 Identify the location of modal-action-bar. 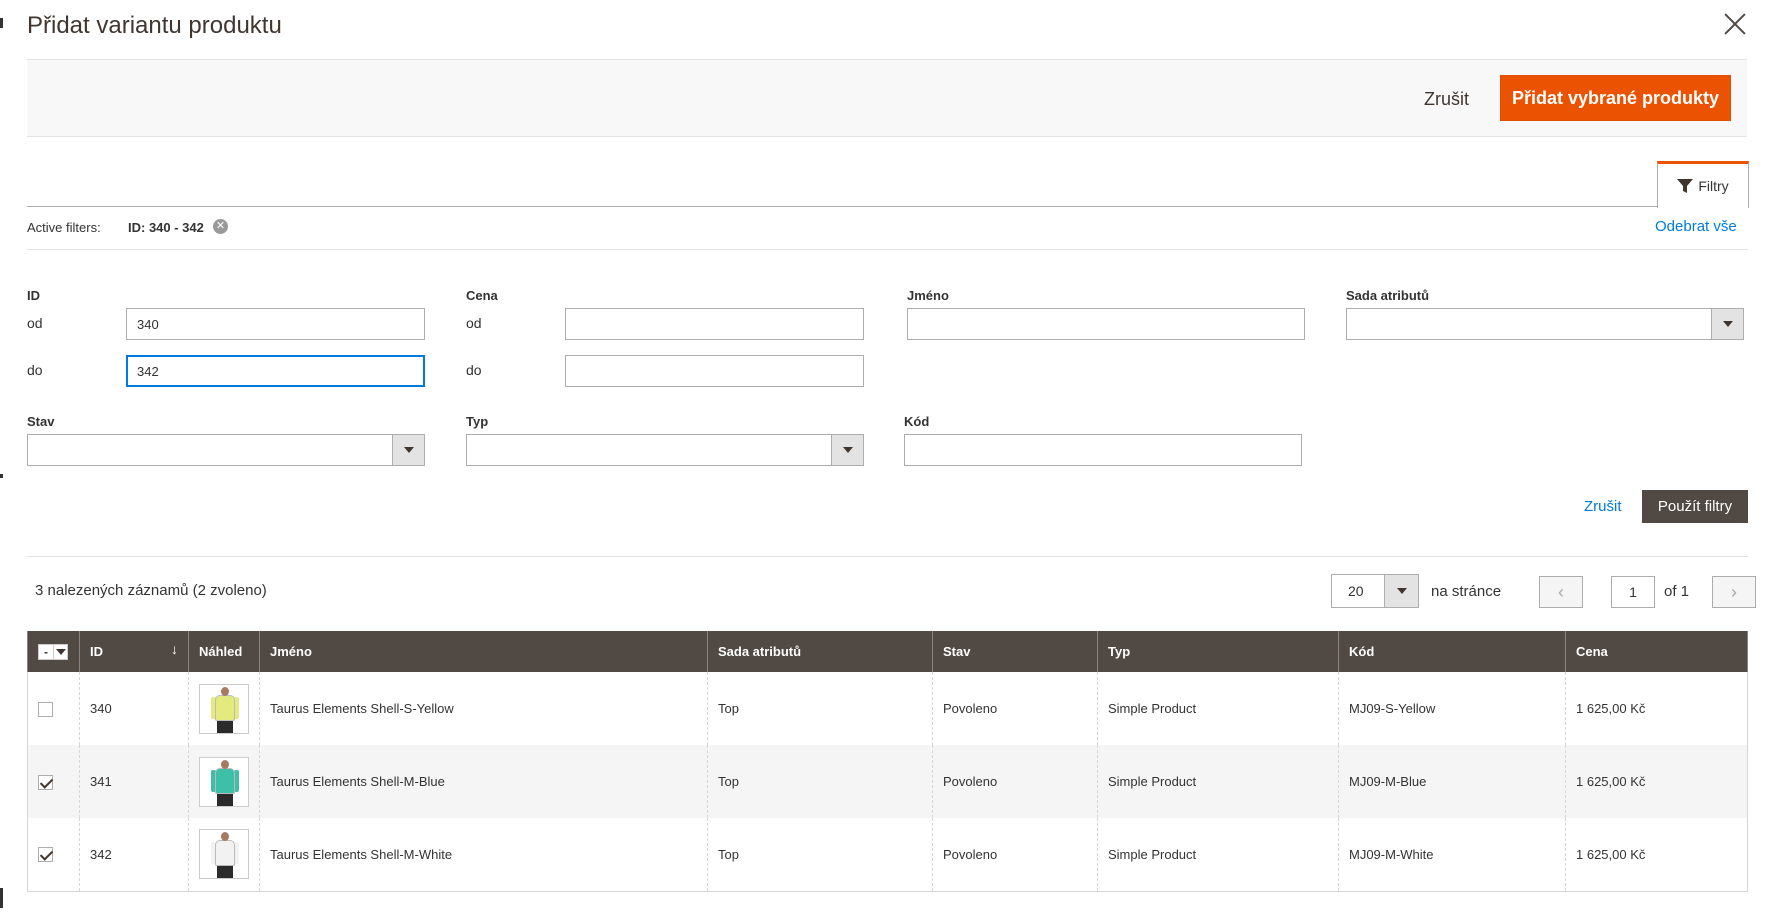
(887, 98).